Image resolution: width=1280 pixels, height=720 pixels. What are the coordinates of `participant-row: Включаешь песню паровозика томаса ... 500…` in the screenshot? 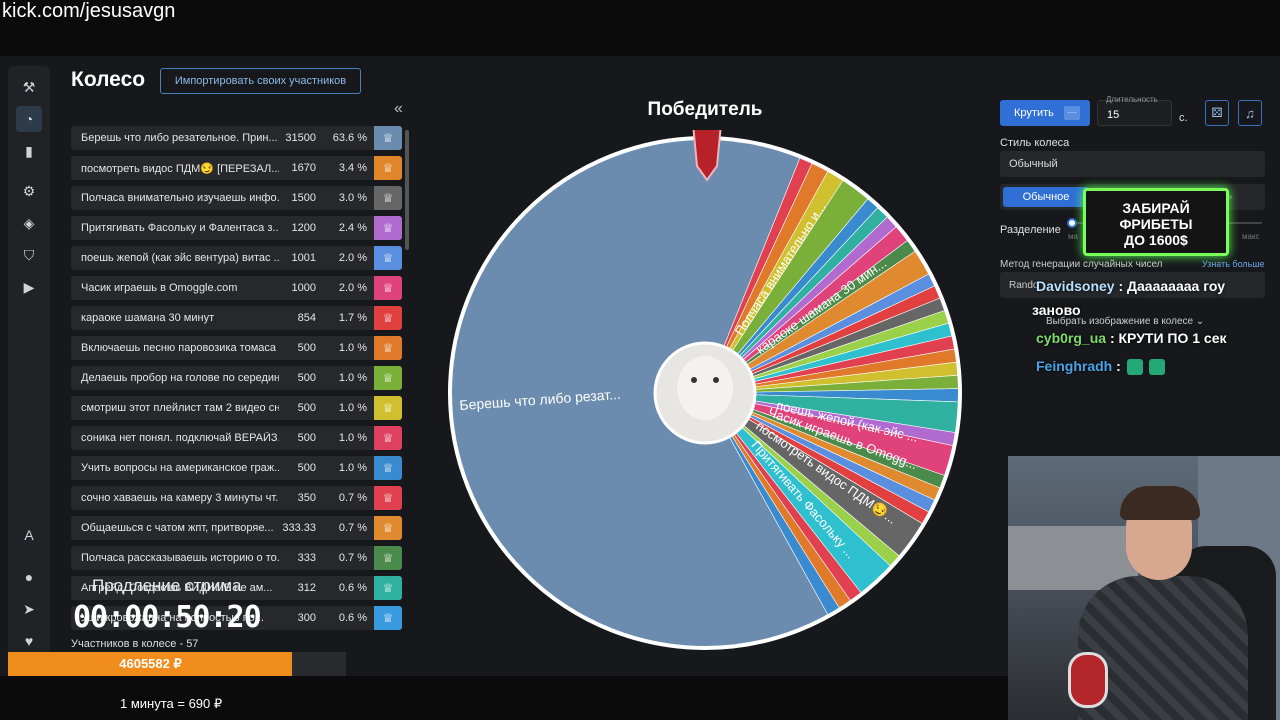 It's located at (236, 348).